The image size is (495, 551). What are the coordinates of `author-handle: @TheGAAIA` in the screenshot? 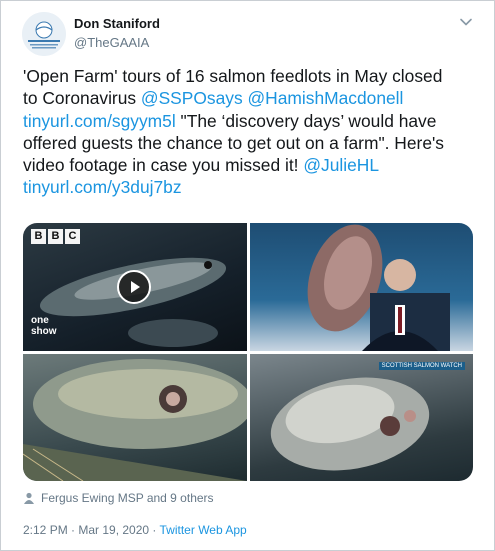 It's located at (111, 42).